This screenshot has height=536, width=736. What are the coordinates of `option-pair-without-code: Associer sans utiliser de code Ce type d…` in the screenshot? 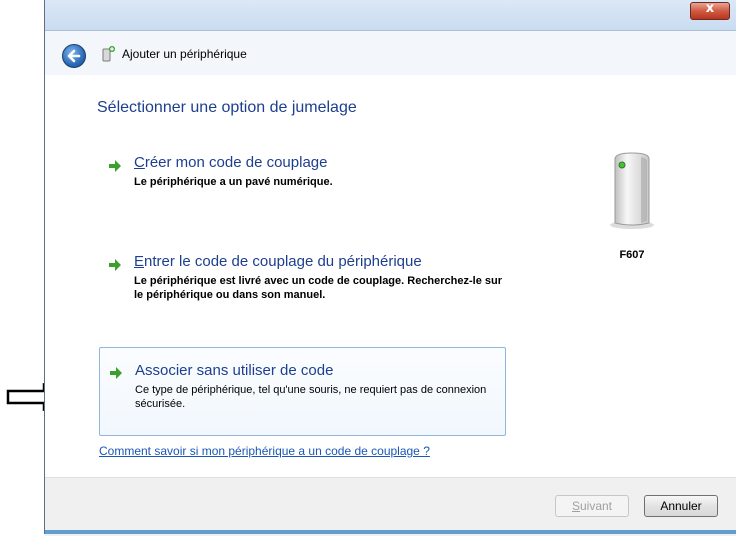 It's located at (302, 391).